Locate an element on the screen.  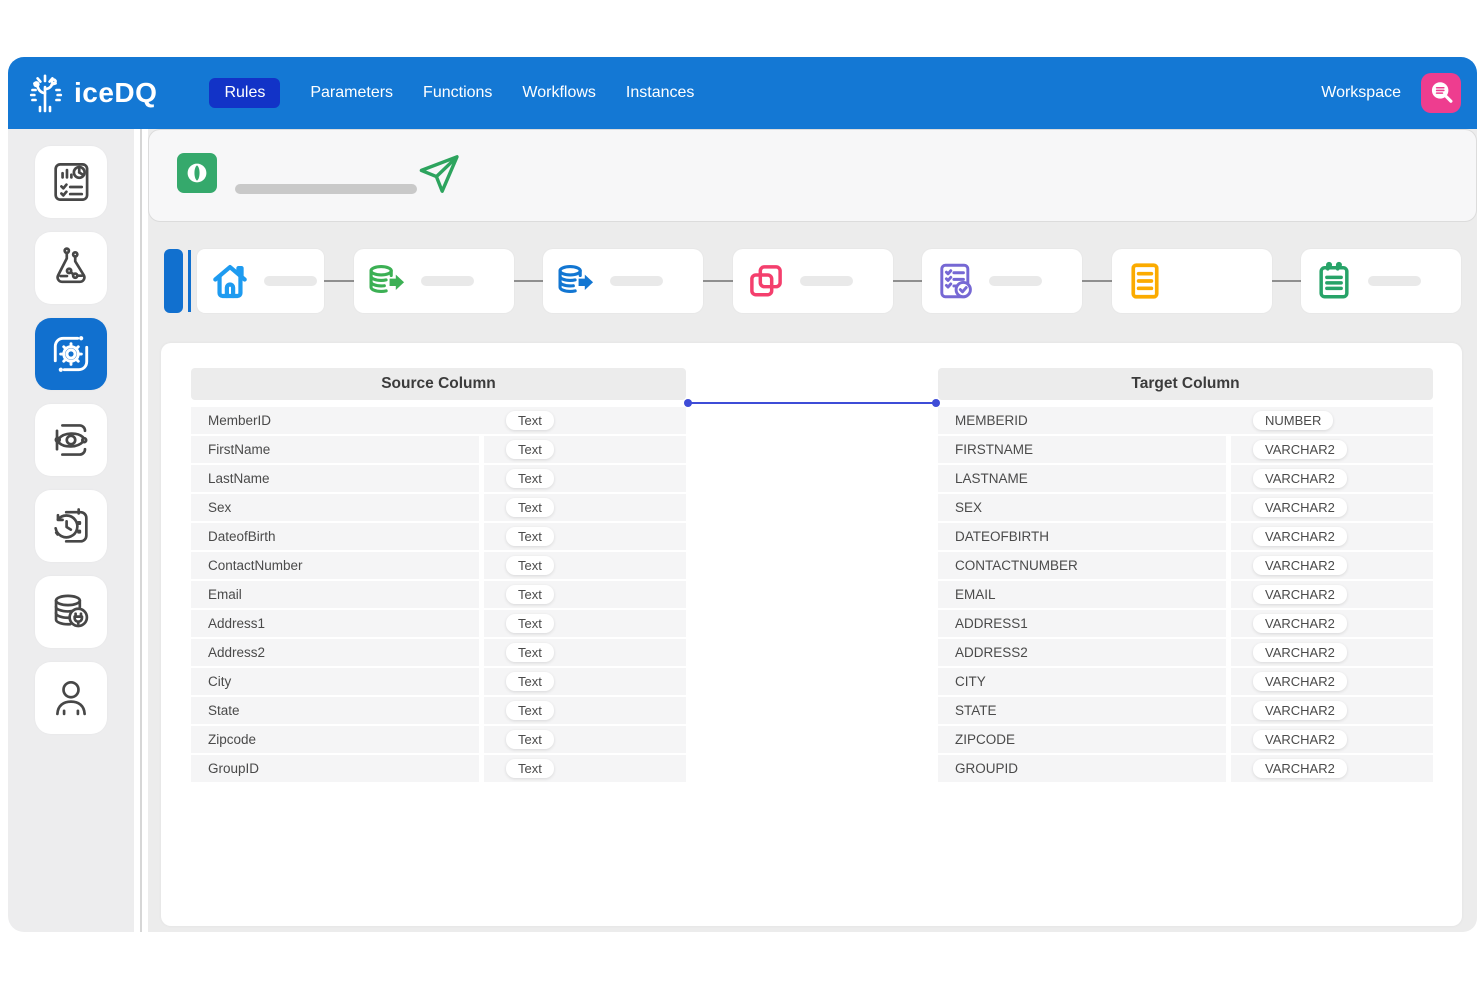
mapping-connector-line is located at coordinates (812, 403).